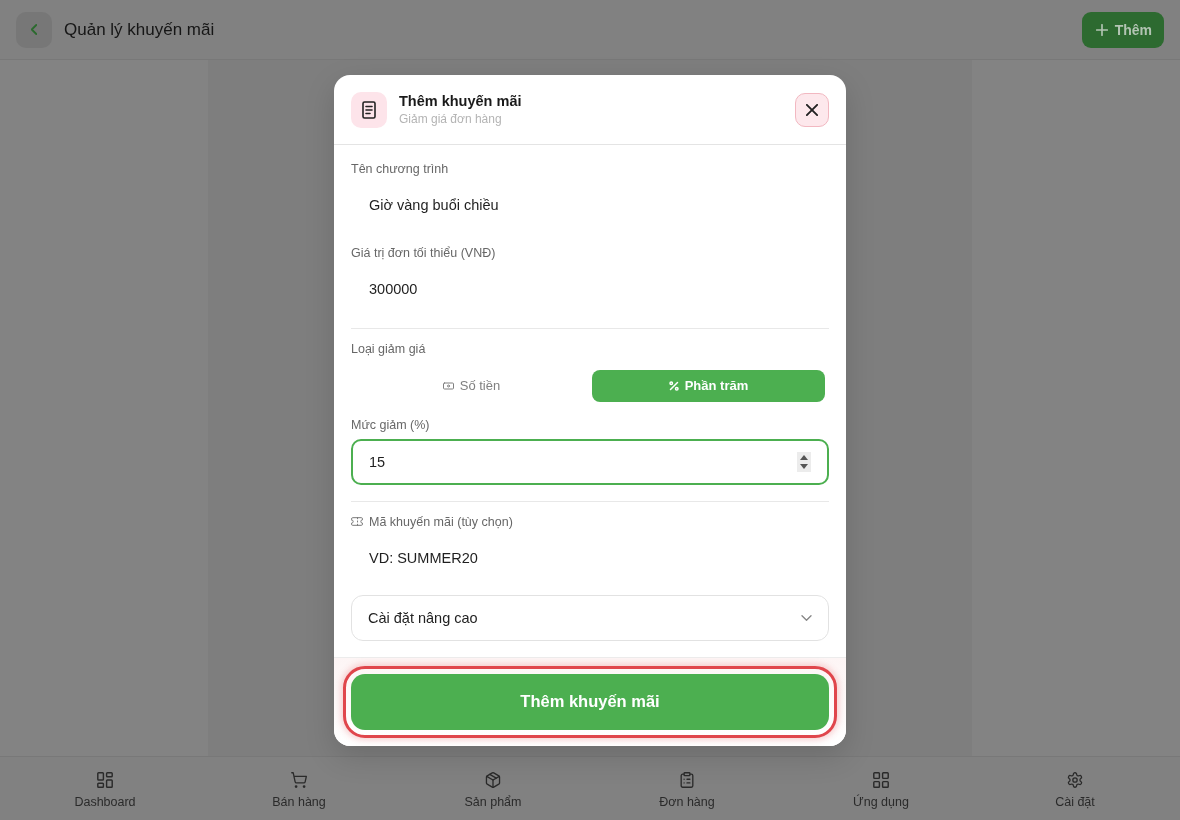  I want to click on field-label: Mức giảm (%), so click(390, 424).